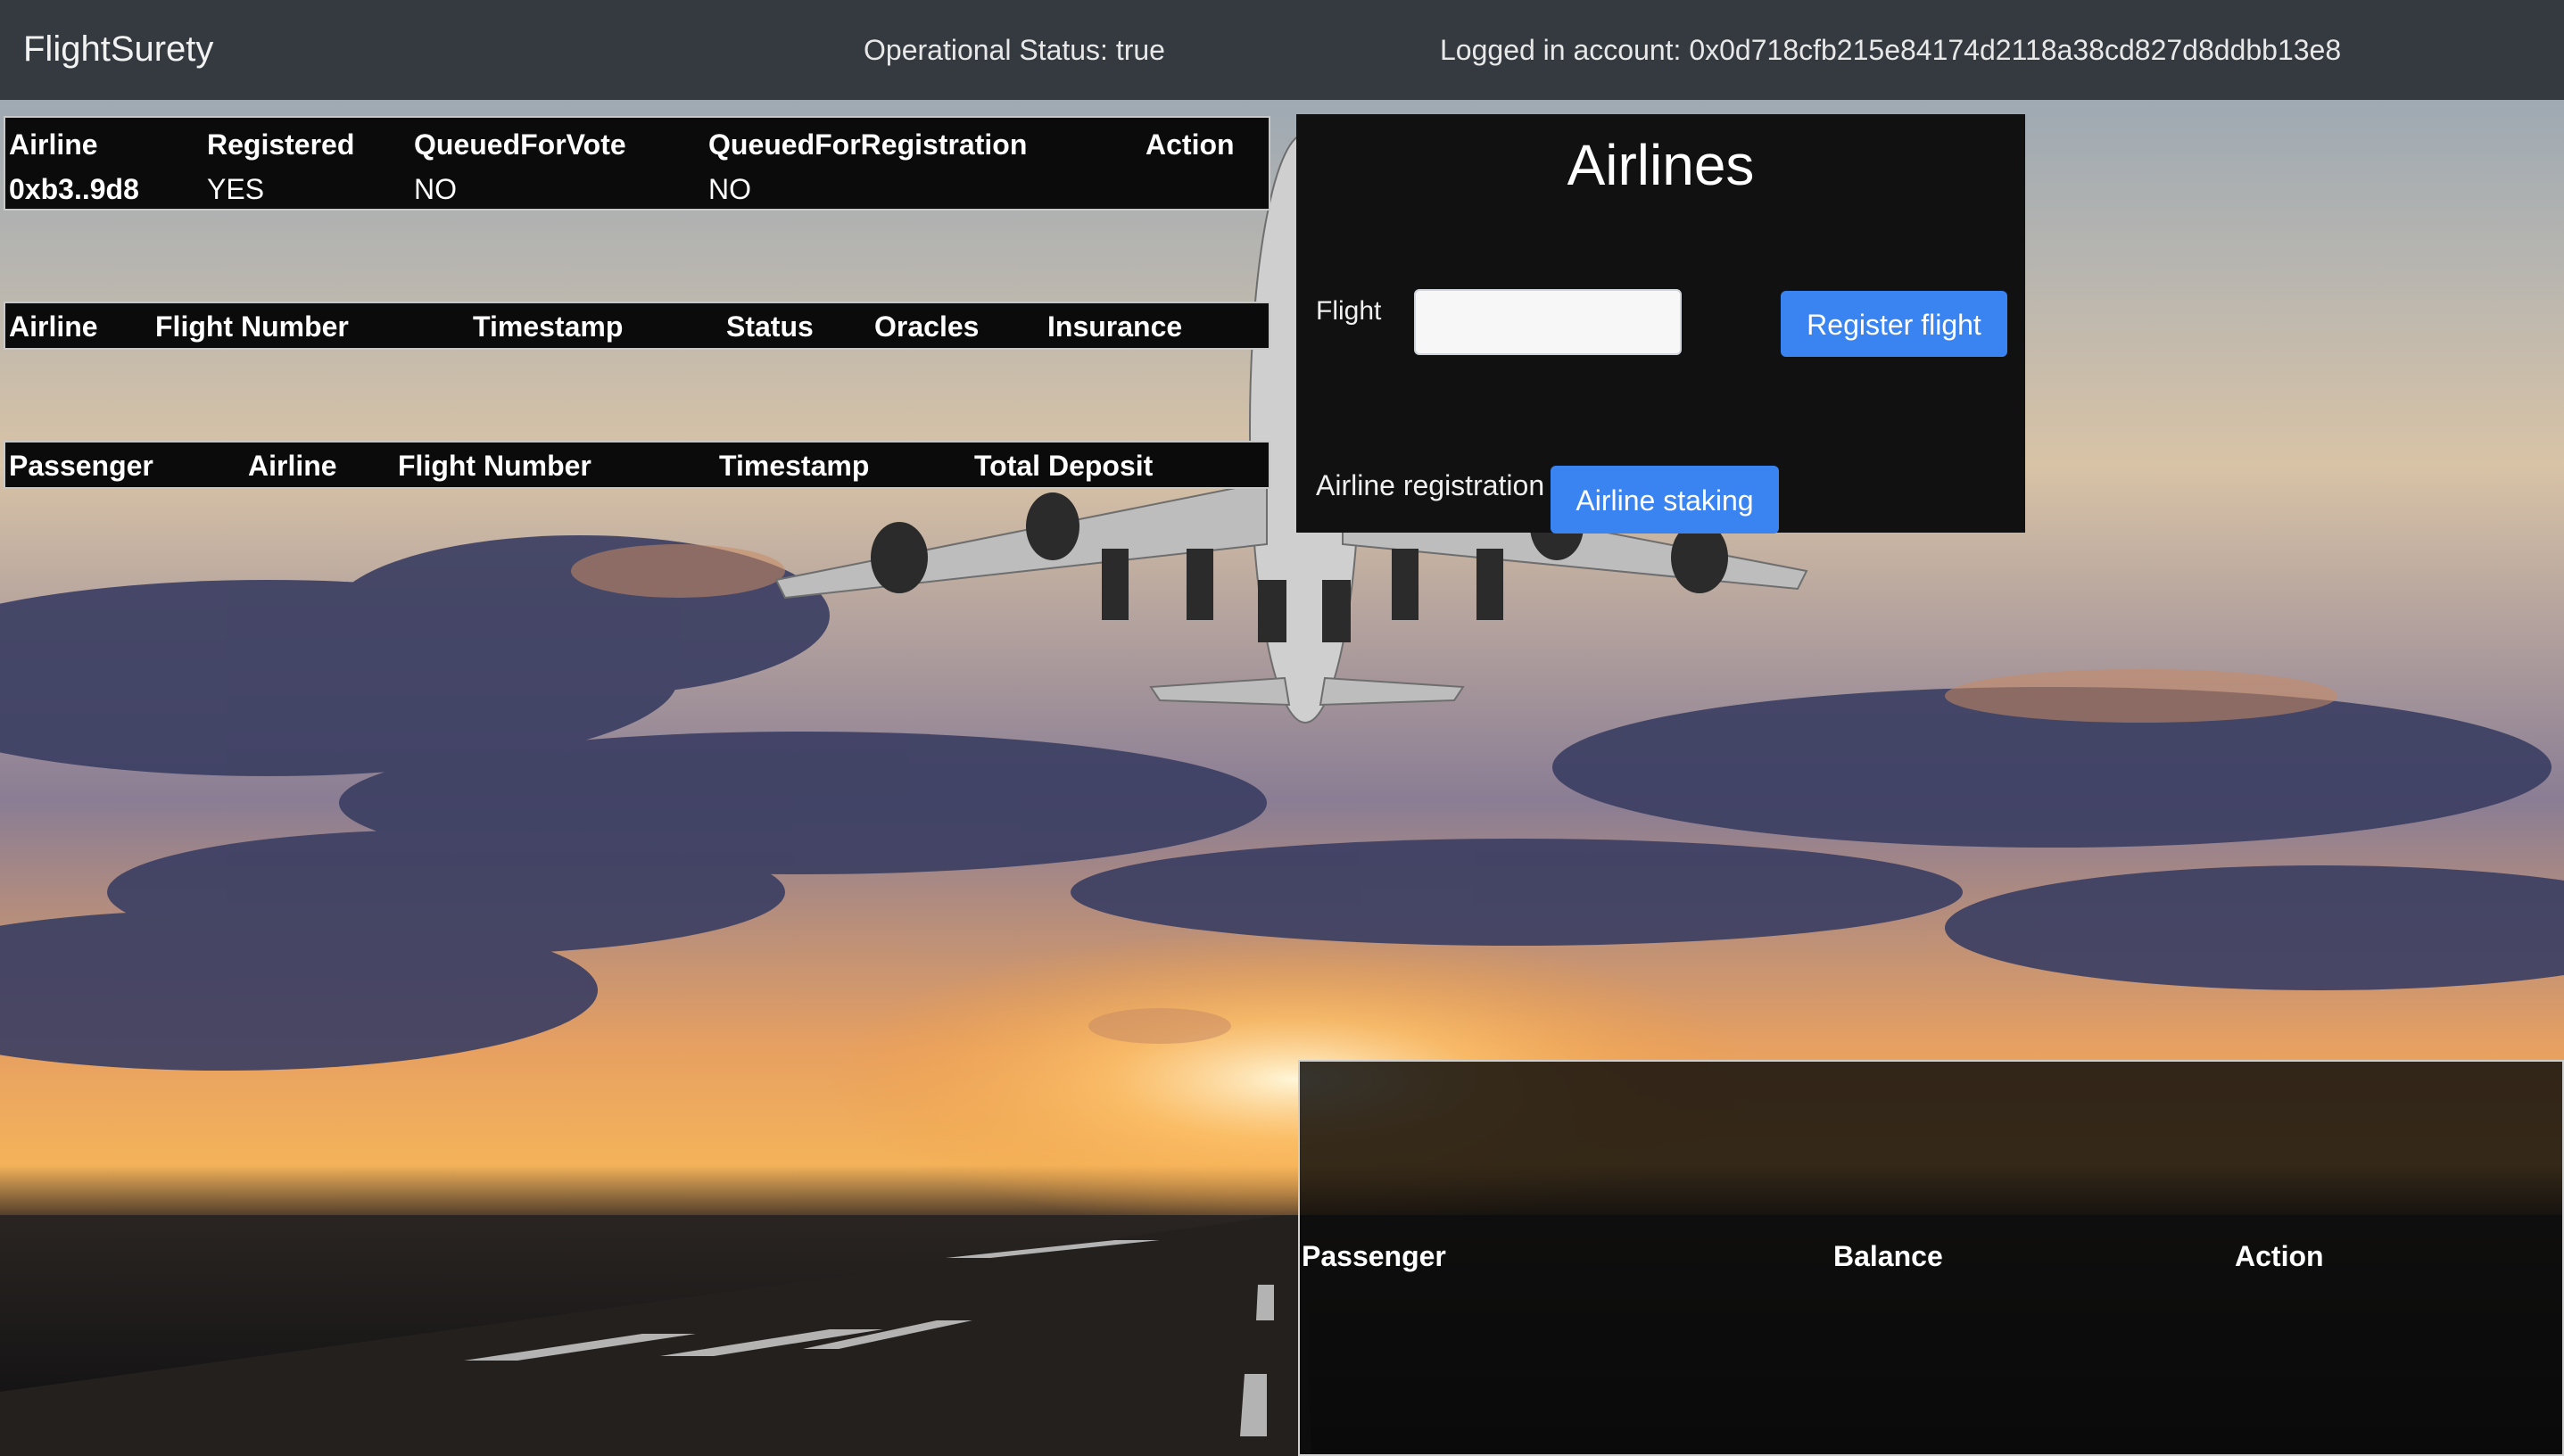  What do you see at coordinates (1349, 311) in the screenshot?
I see `flight-label: Flight` at bounding box center [1349, 311].